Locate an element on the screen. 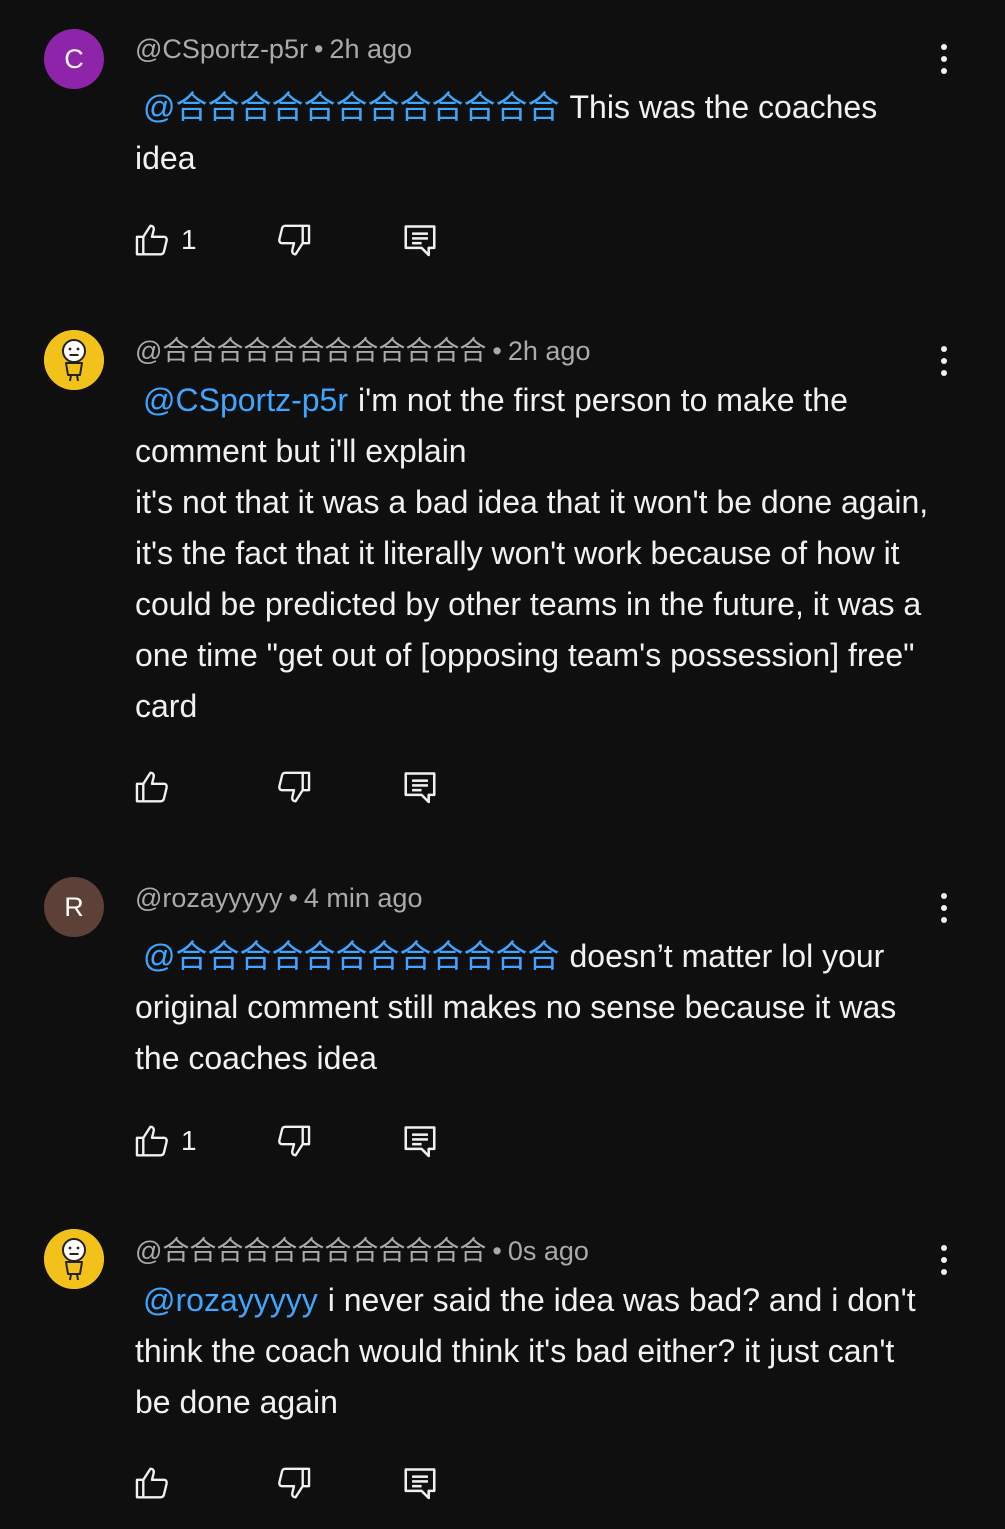 This screenshot has width=1005, height=1529. author-handle: @CSportz-p5r is located at coordinates (221, 49).